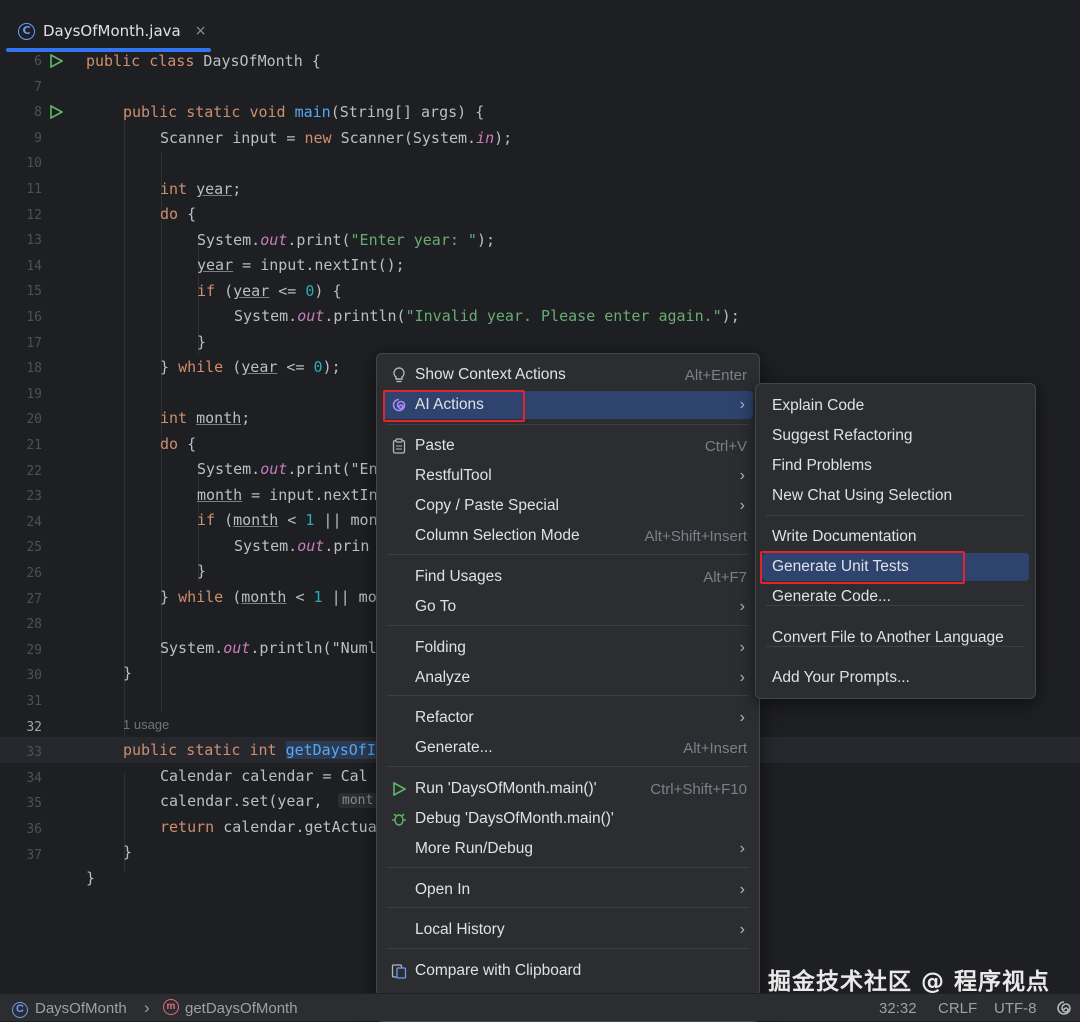 The image size is (1080, 1022). I want to click on usage-hint: 1 usage, so click(146, 724).